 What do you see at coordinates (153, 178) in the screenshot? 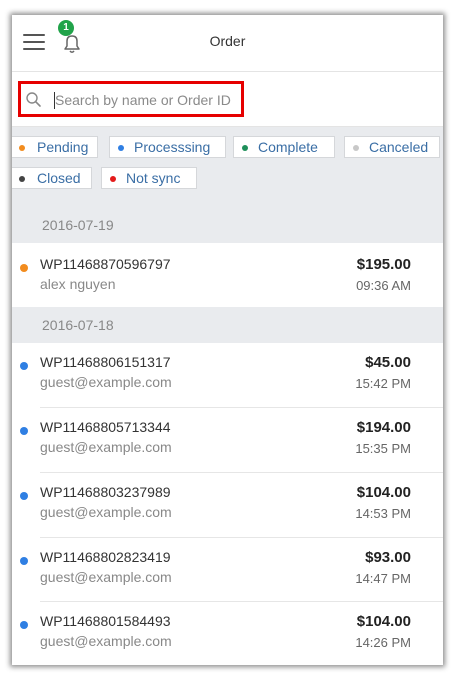
I see `filter-chip-label: Not sync` at bounding box center [153, 178].